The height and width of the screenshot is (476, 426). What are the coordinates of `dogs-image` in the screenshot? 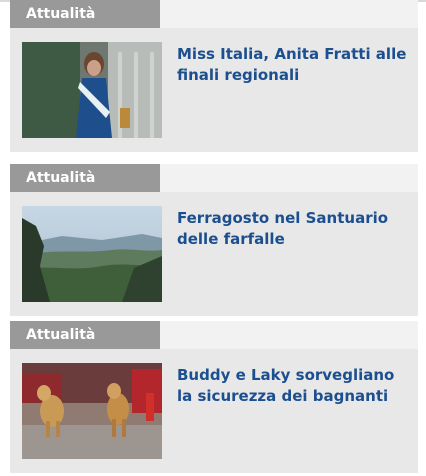 It's located at (92, 411).